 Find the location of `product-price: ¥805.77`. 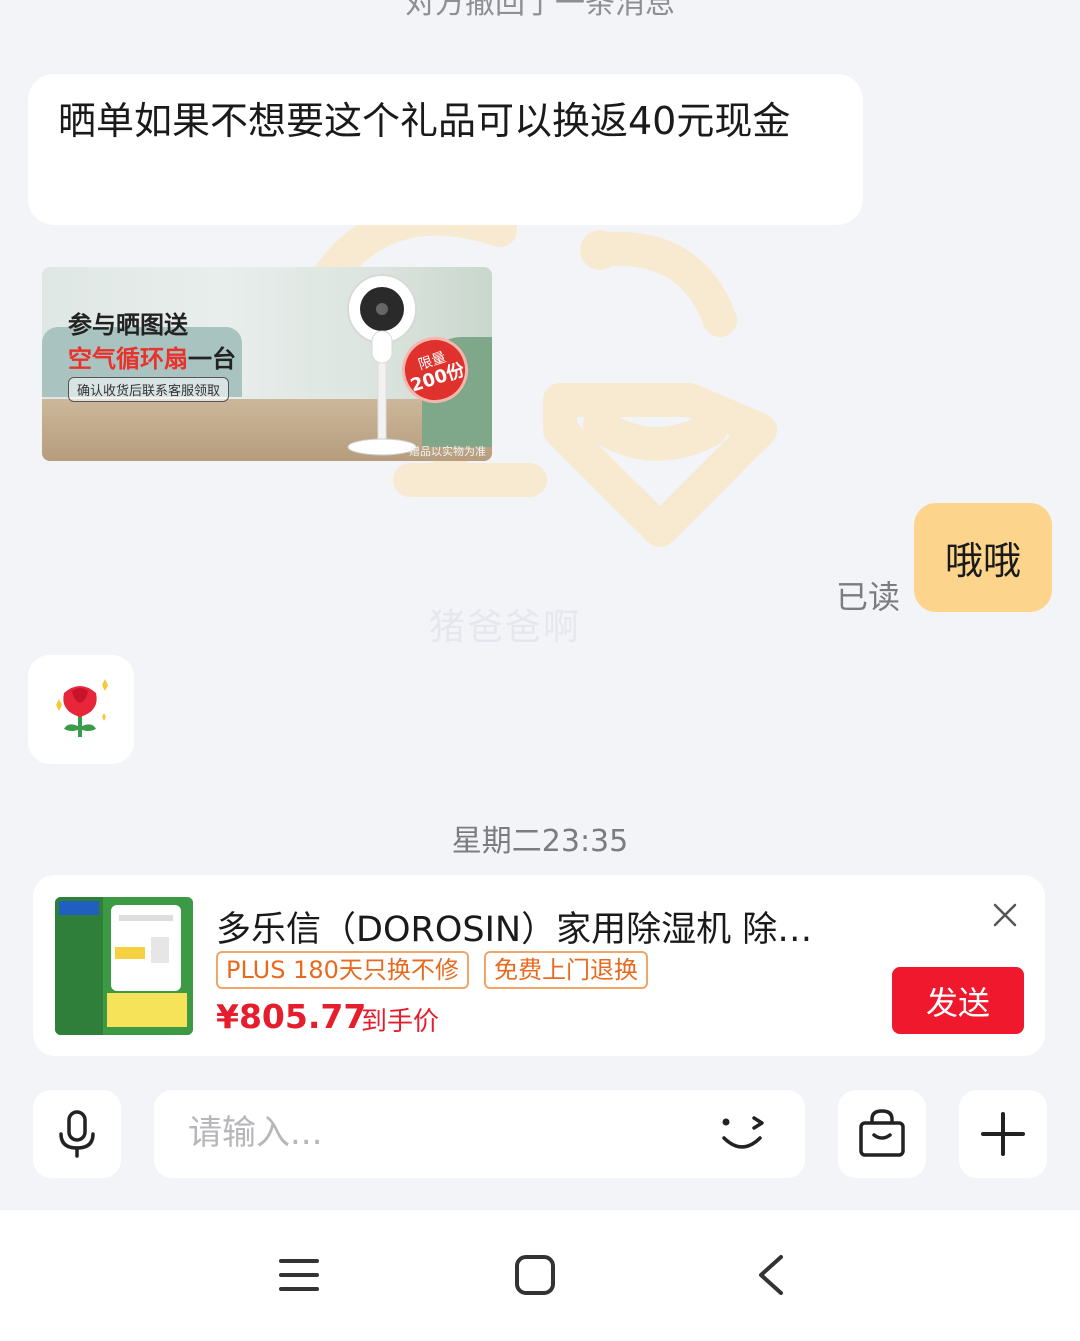

product-price: ¥805.77 is located at coordinates (291, 1016).